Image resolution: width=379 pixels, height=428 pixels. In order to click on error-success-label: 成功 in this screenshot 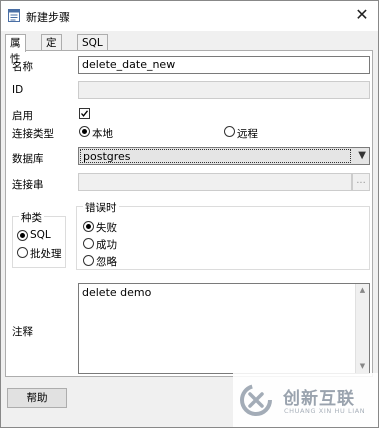, I will do `click(106, 245)`.